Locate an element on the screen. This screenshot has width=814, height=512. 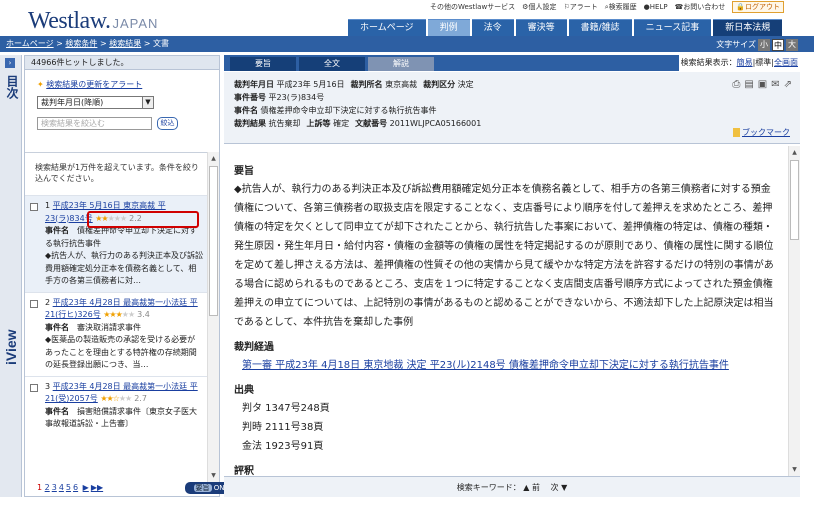
highlight-box is located at coordinates (143, 219).